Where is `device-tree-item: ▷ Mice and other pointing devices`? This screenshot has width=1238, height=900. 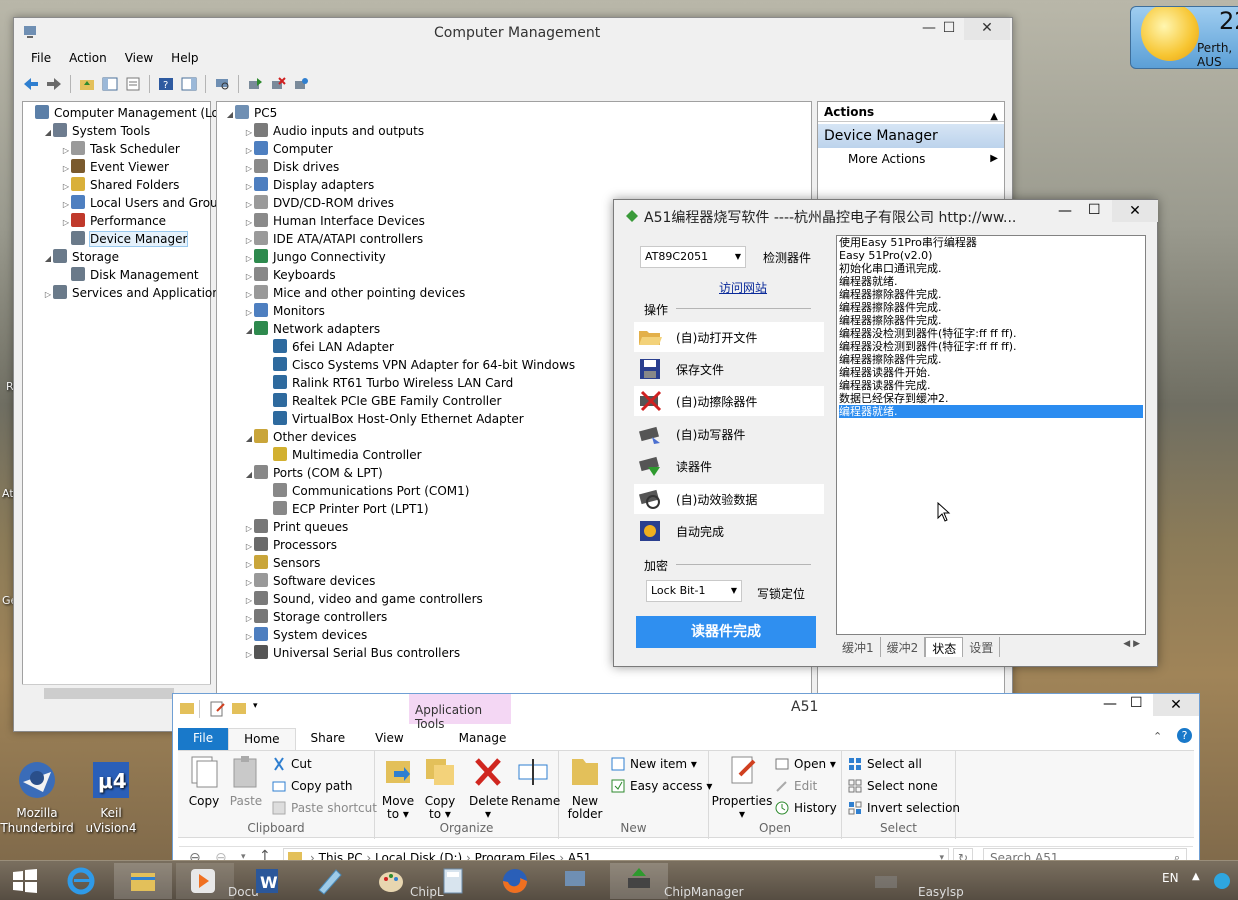
device-tree-item: ▷ Mice and other pointing devices is located at coordinates (354, 293).